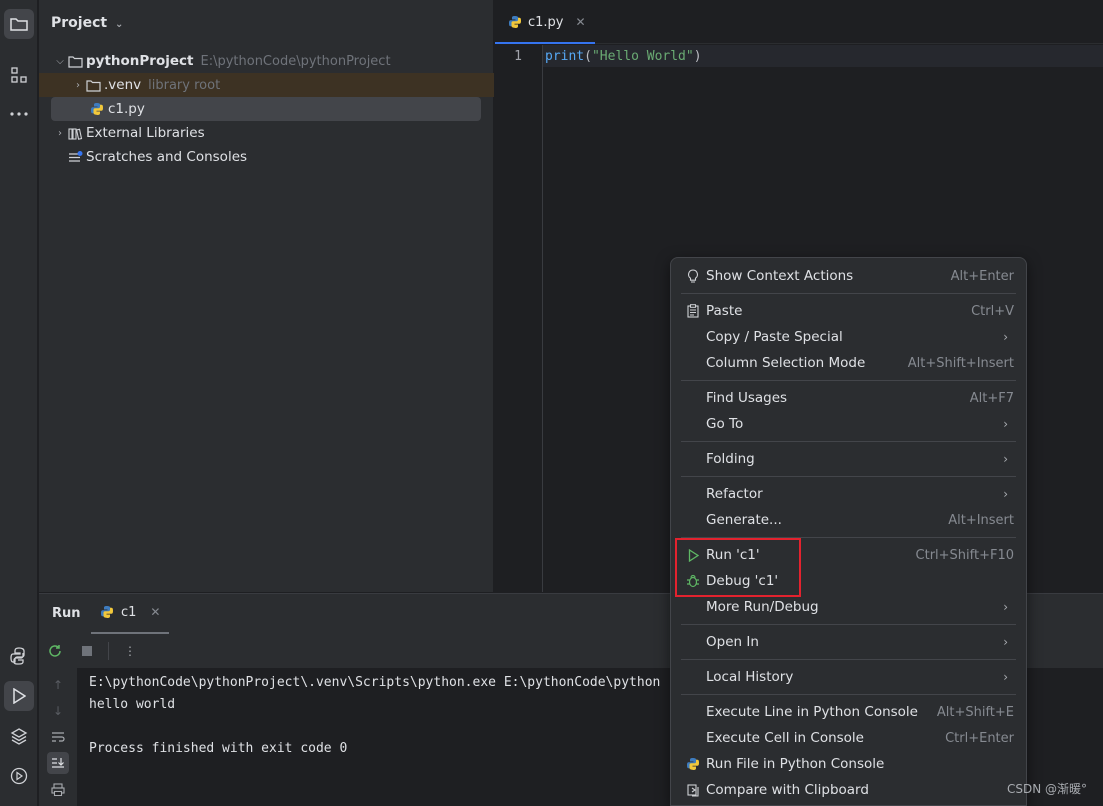 The width and height of the screenshot is (1103, 806). I want to click on tree-item-label: .venv, so click(123, 85).